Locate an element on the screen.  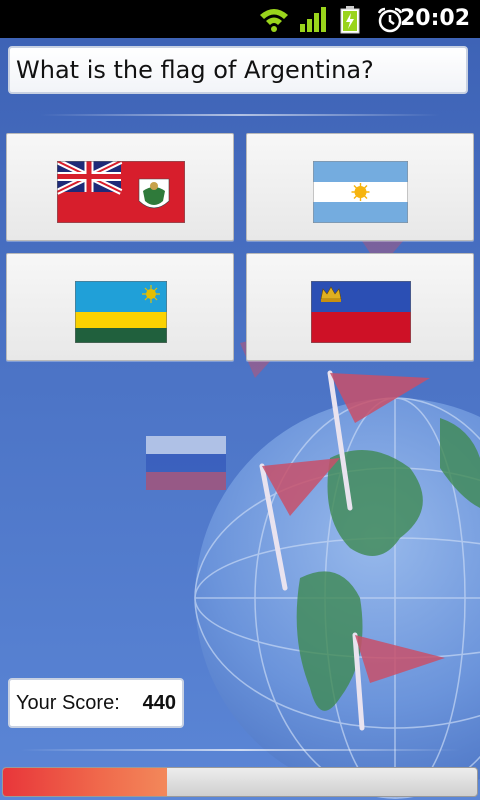
signal-icon is located at coordinates (313, 19).